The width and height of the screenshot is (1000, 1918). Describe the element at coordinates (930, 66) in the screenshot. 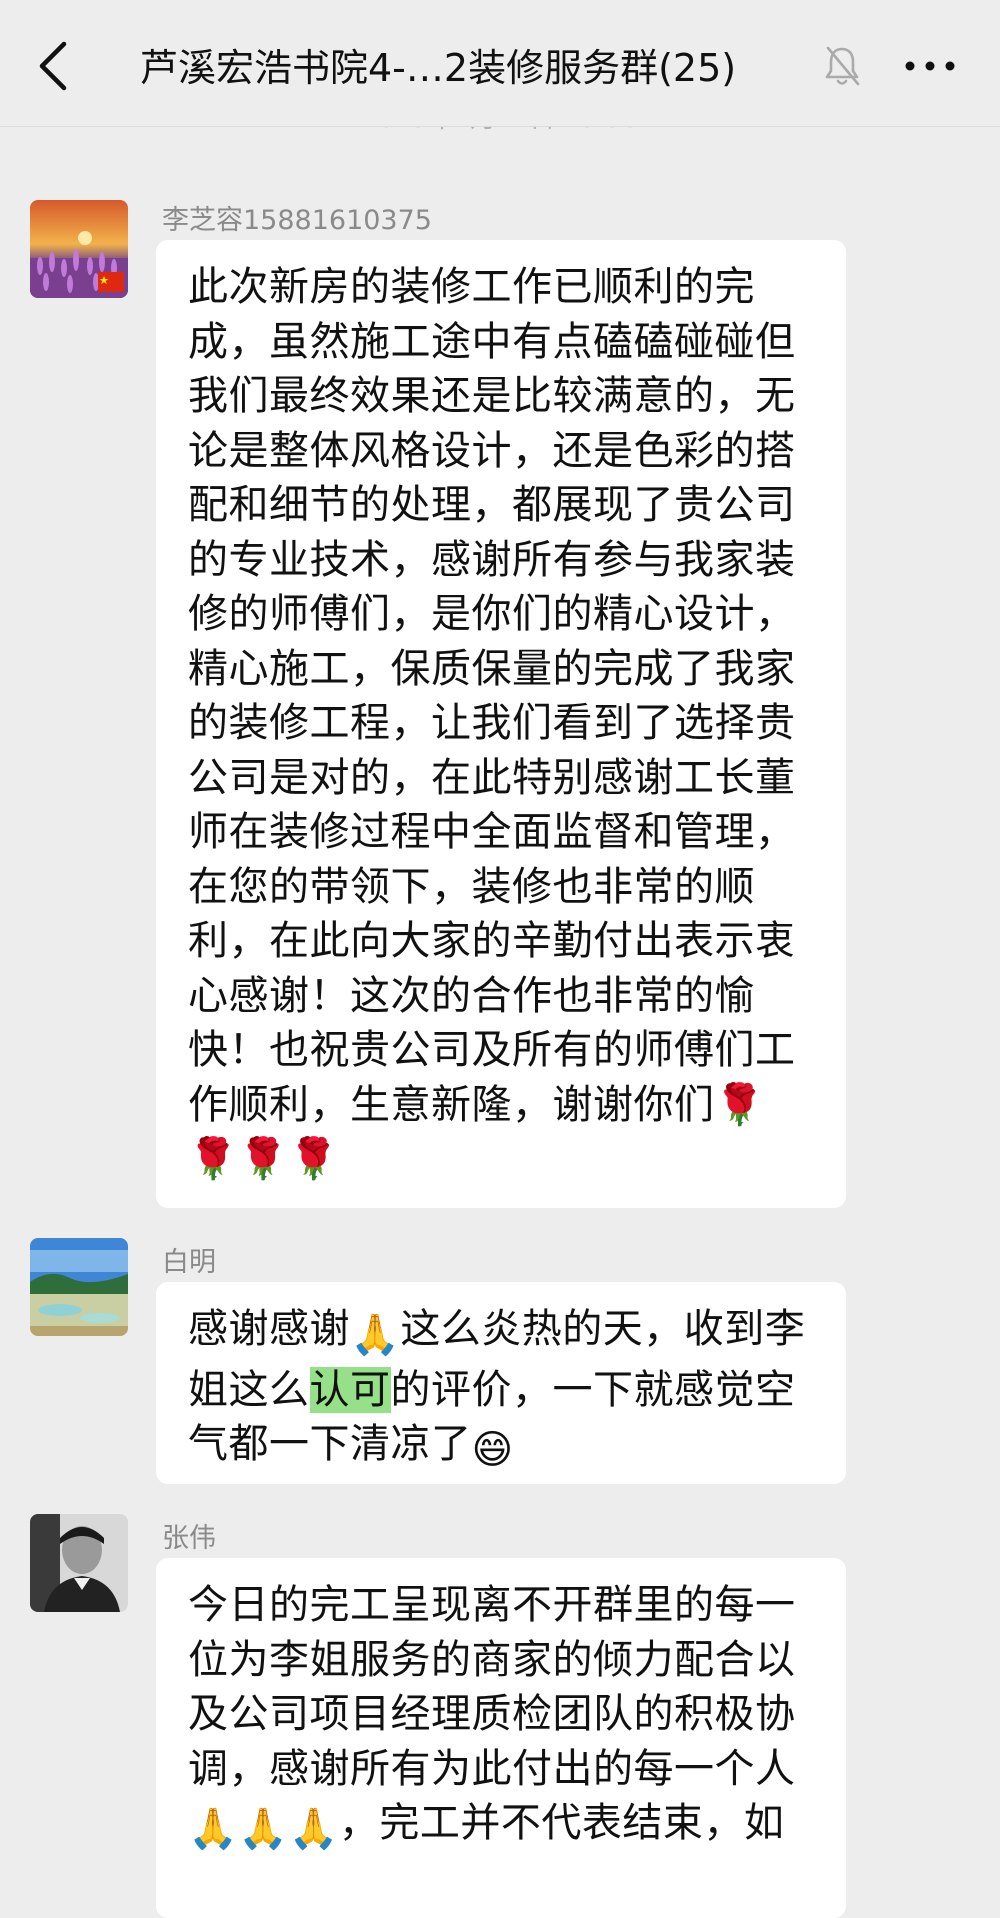

I see `more-icon` at that location.